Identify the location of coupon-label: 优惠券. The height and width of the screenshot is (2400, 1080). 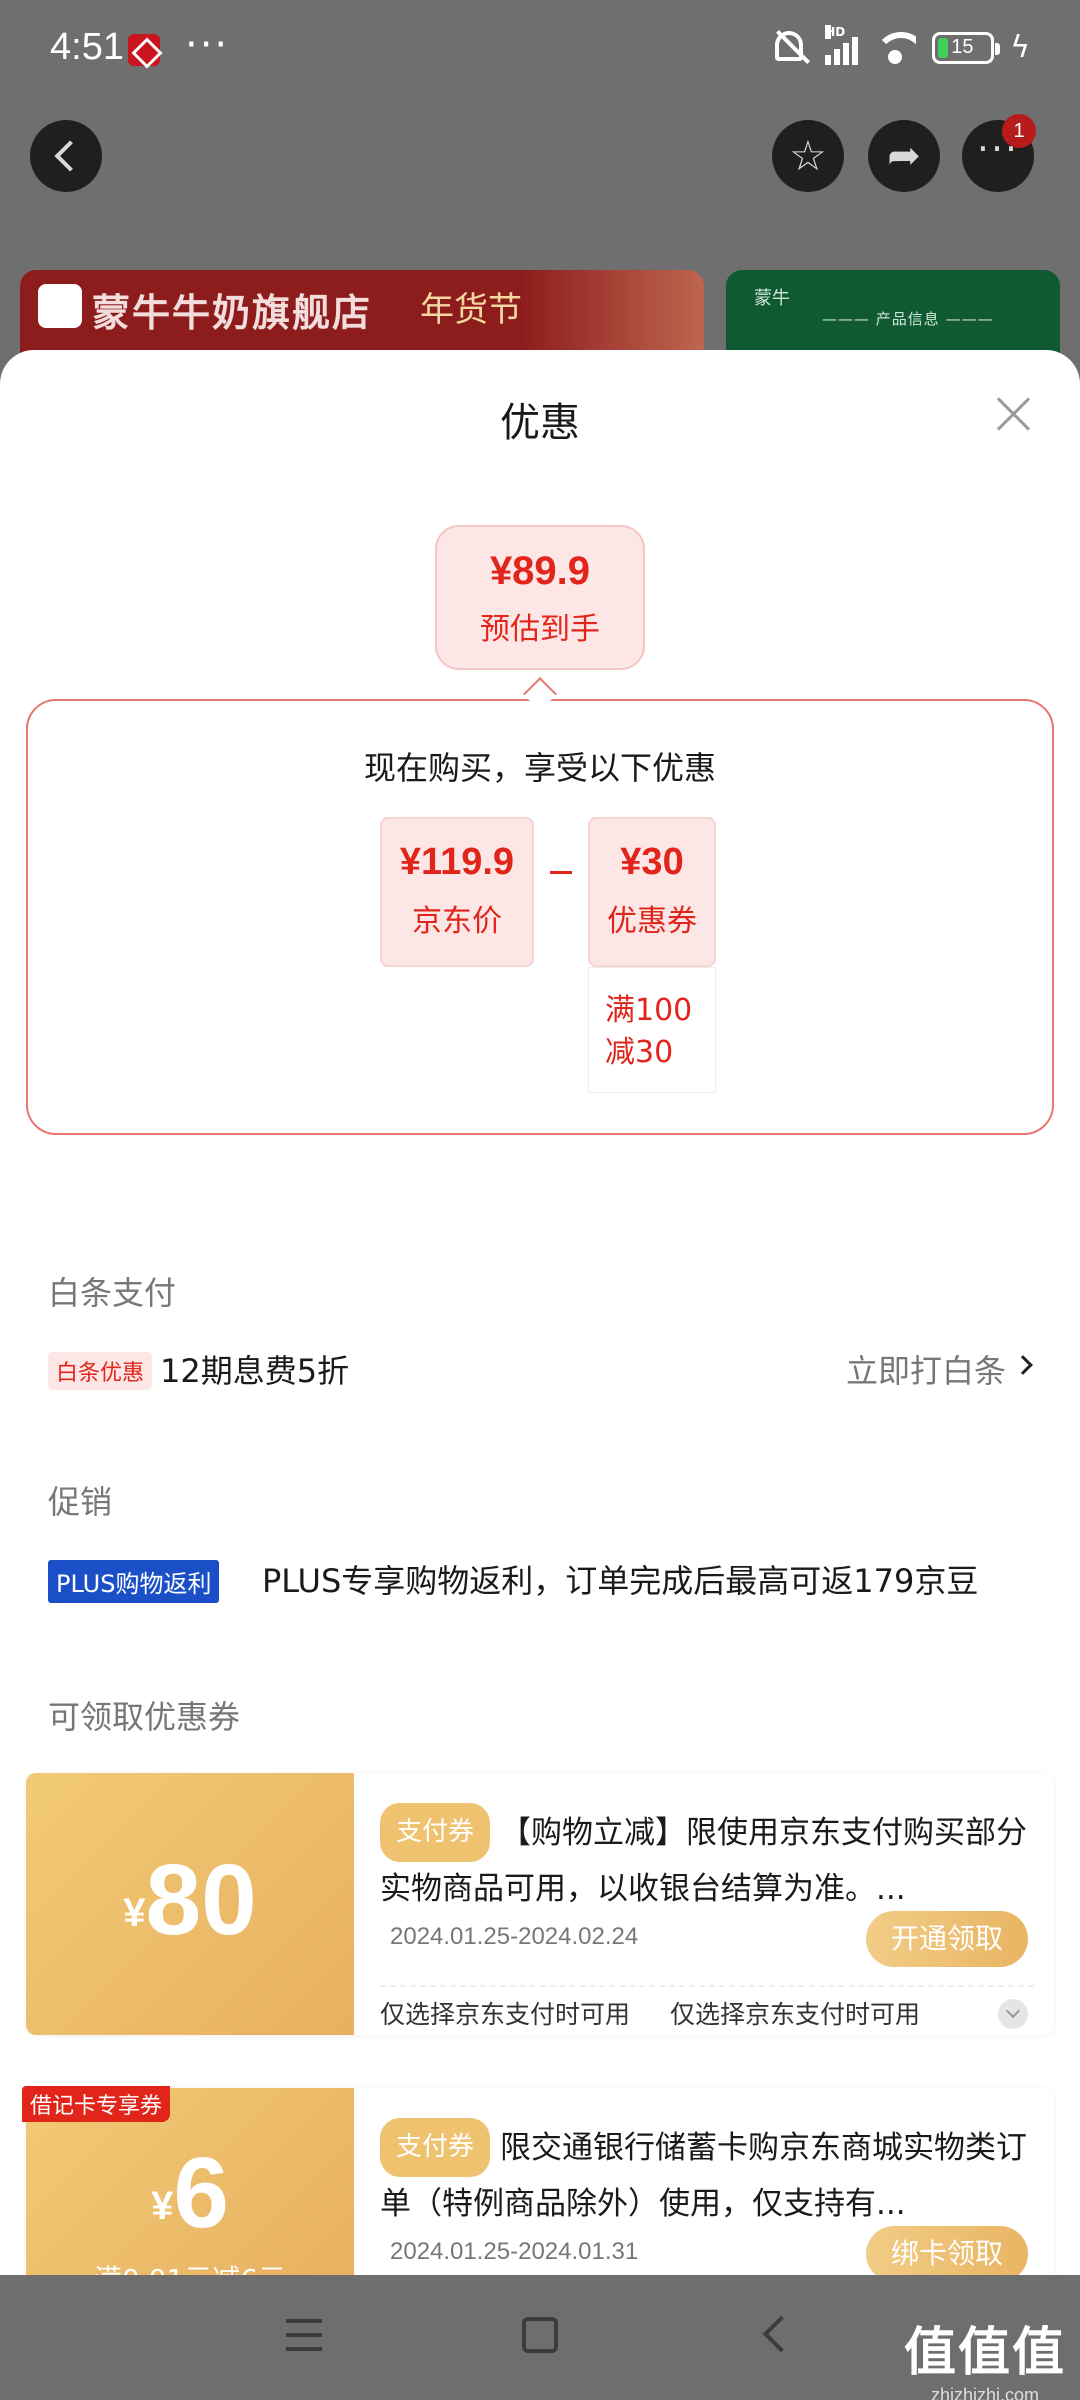
(652, 921).